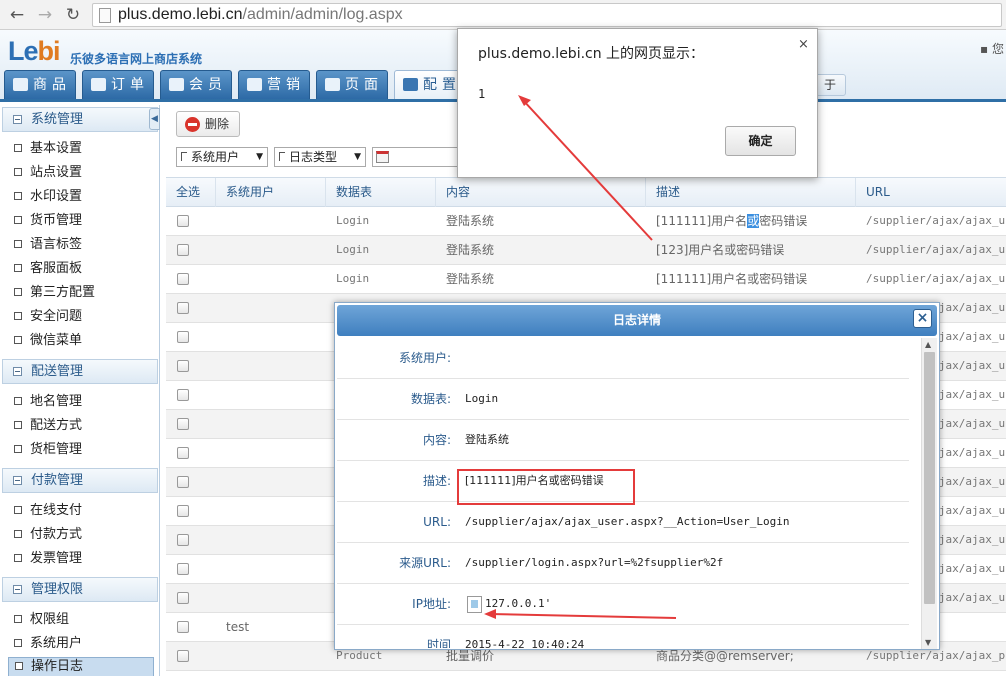 This screenshot has width=1006, height=676. I want to click on sidebar-item: 配送方式, so click(48, 426).